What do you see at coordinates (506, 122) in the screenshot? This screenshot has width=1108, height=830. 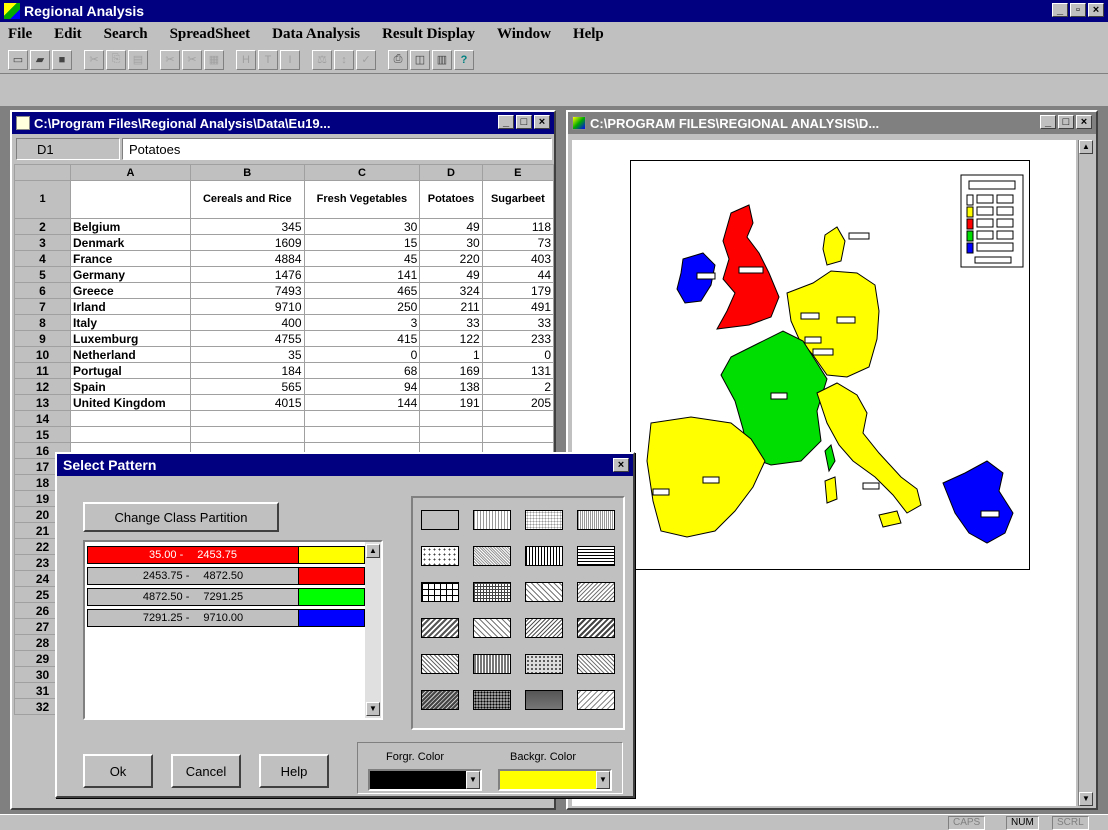 I see `sheet-minimize-button: _` at bounding box center [506, 122].